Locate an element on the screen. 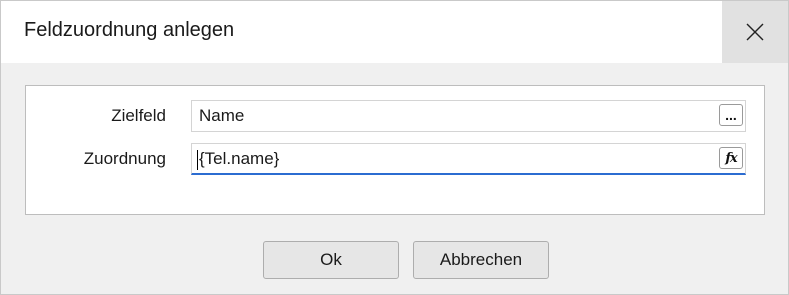 This screenshot has height=295, width=789. close-button is located at coordinates (755, 32).